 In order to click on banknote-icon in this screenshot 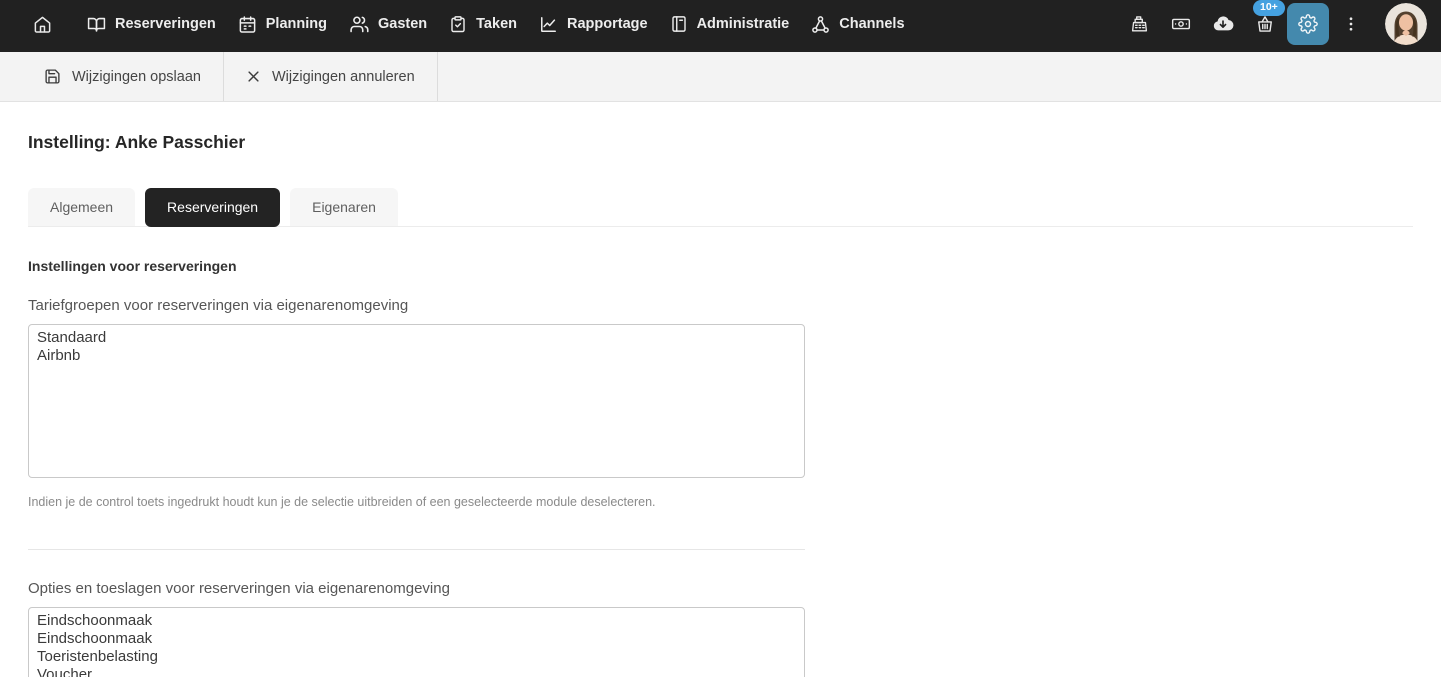, I will do `click(1181, 24)`.